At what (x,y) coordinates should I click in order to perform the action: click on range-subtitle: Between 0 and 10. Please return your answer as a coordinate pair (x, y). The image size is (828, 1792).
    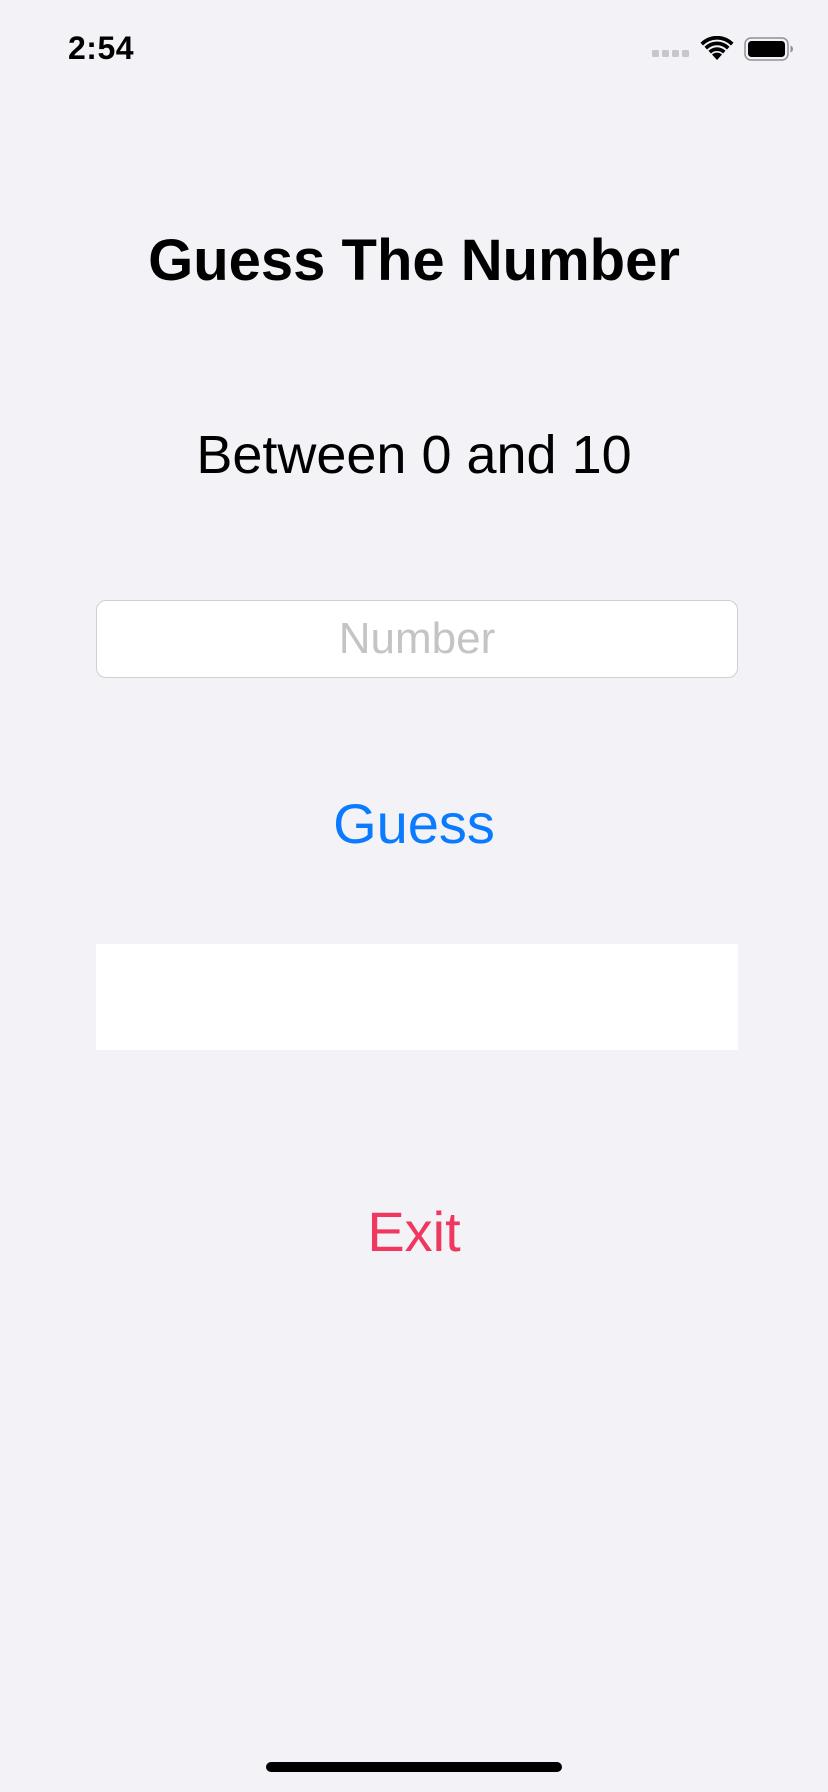
    Looking at the image, I should click on (414, 455).